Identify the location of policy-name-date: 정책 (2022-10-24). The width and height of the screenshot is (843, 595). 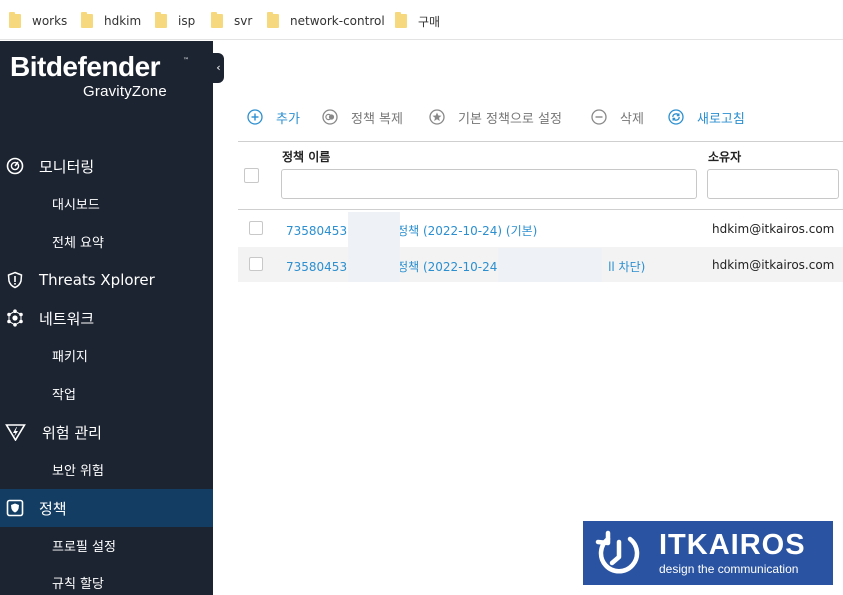
(450, 267).